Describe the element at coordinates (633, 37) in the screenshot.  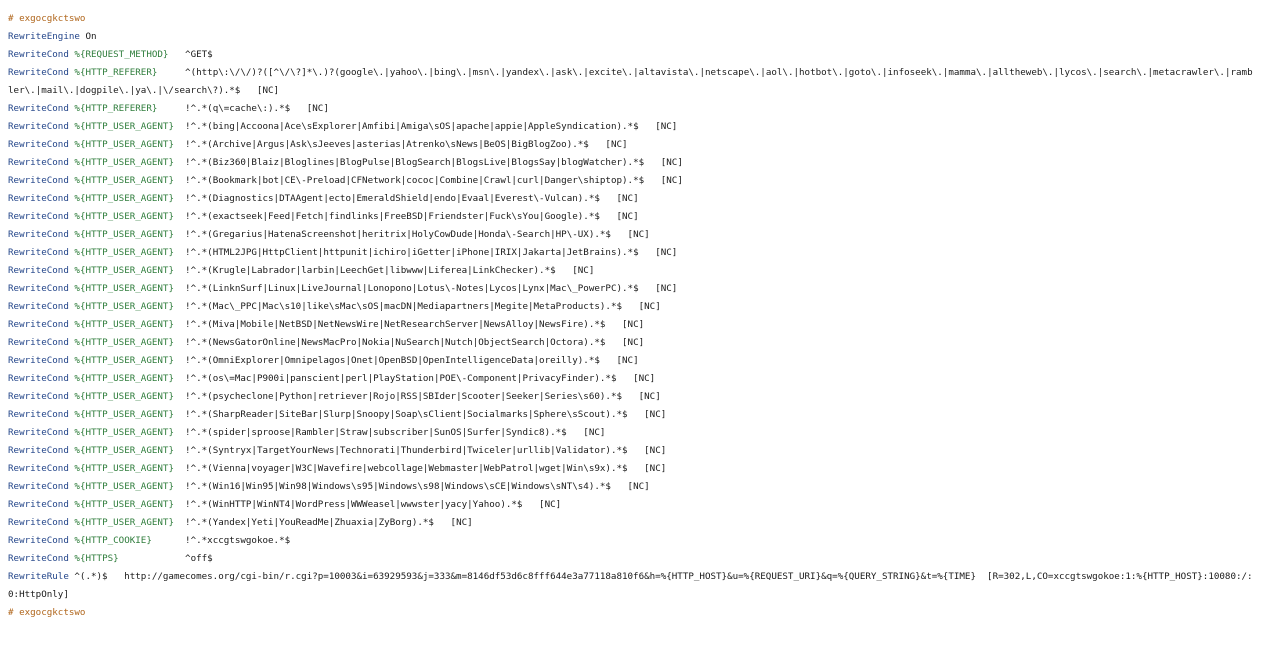
I see `code-line: RewriteEngine On` at that location.